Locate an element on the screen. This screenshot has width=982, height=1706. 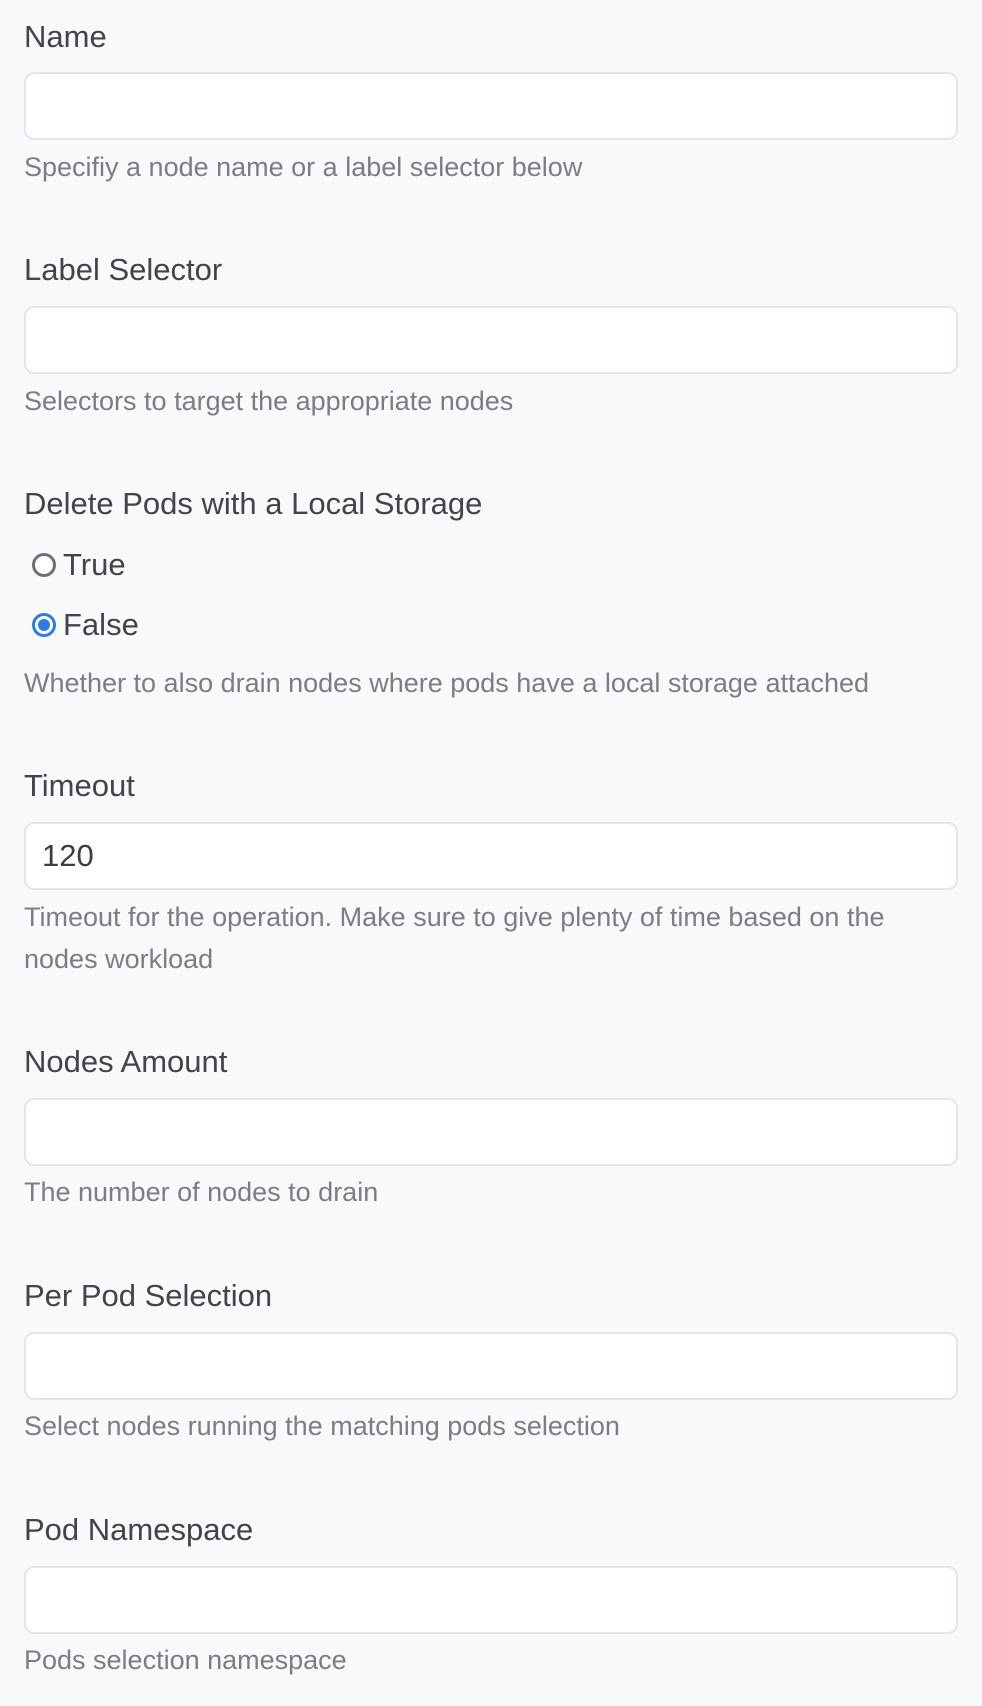
label-selector-label: Label Selector is located at coordinates (123, 269).